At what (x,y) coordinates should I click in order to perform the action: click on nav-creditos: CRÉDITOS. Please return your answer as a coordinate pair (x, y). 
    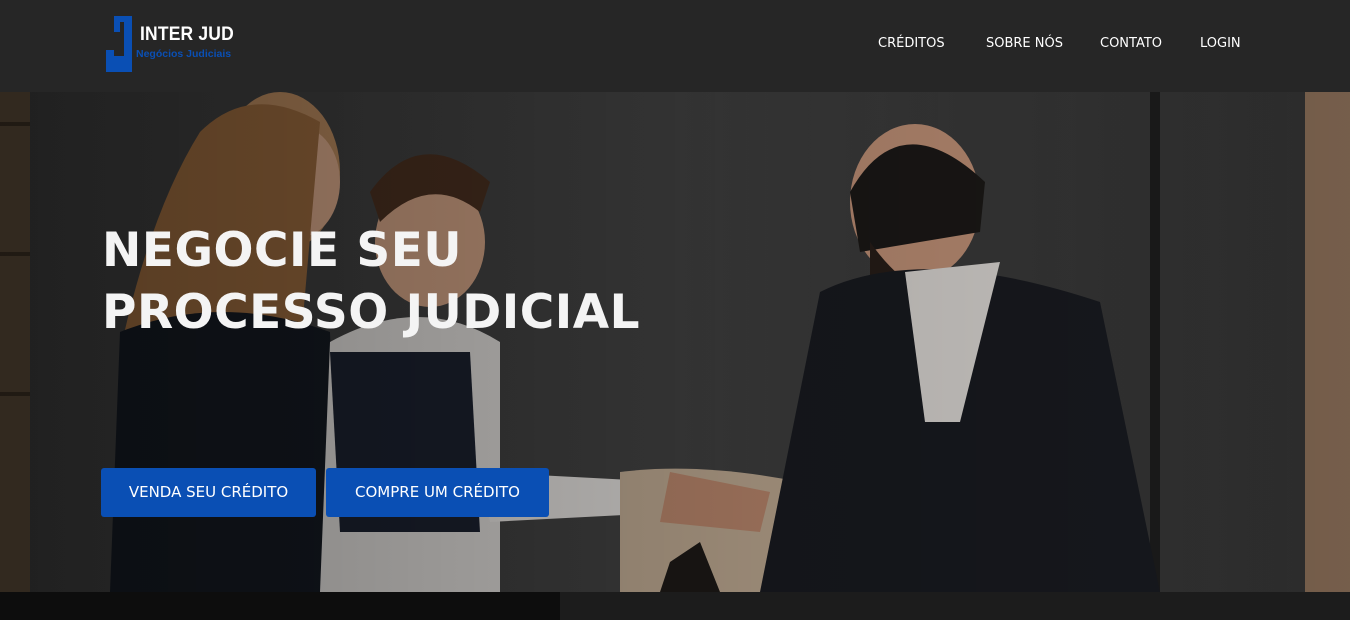
    Looking at the image, I should click on (911, 46).